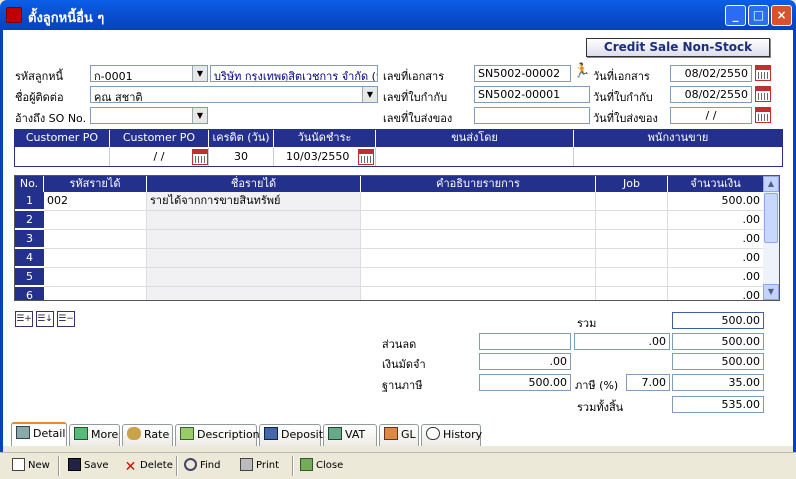 This screenshot has height=479, width=796. Describe the element at coordinates (149, 115) in the screenshot. I see `so-ref-field: ▼` at that location.